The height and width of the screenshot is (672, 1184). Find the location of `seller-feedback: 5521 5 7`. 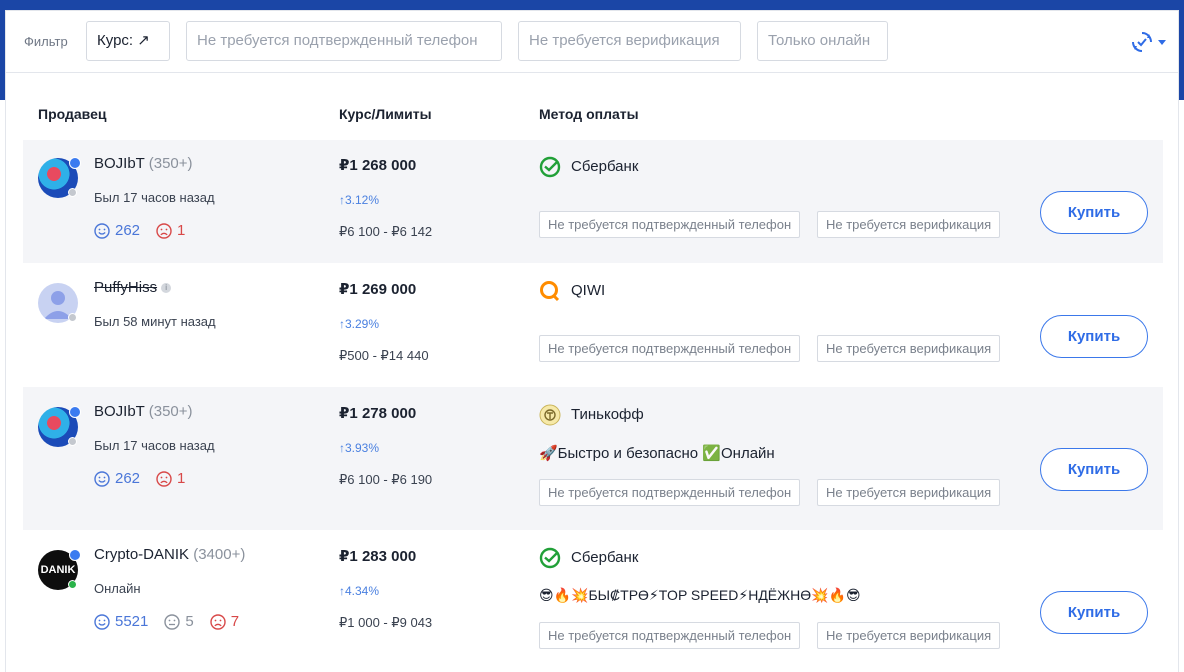

seller-feedback: 5521 5 7 is located at coordinates (166, 621).